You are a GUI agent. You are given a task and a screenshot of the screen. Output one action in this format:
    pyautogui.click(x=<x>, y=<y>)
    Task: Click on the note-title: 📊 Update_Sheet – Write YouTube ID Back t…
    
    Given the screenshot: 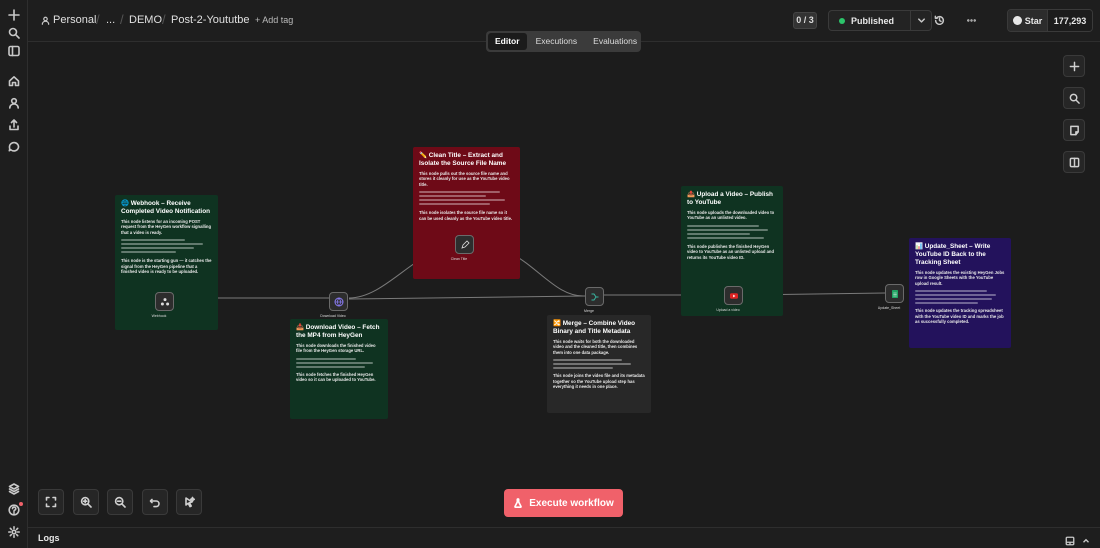 What is the action you would take?
    pyautogui.click(x=953, y=254)
    